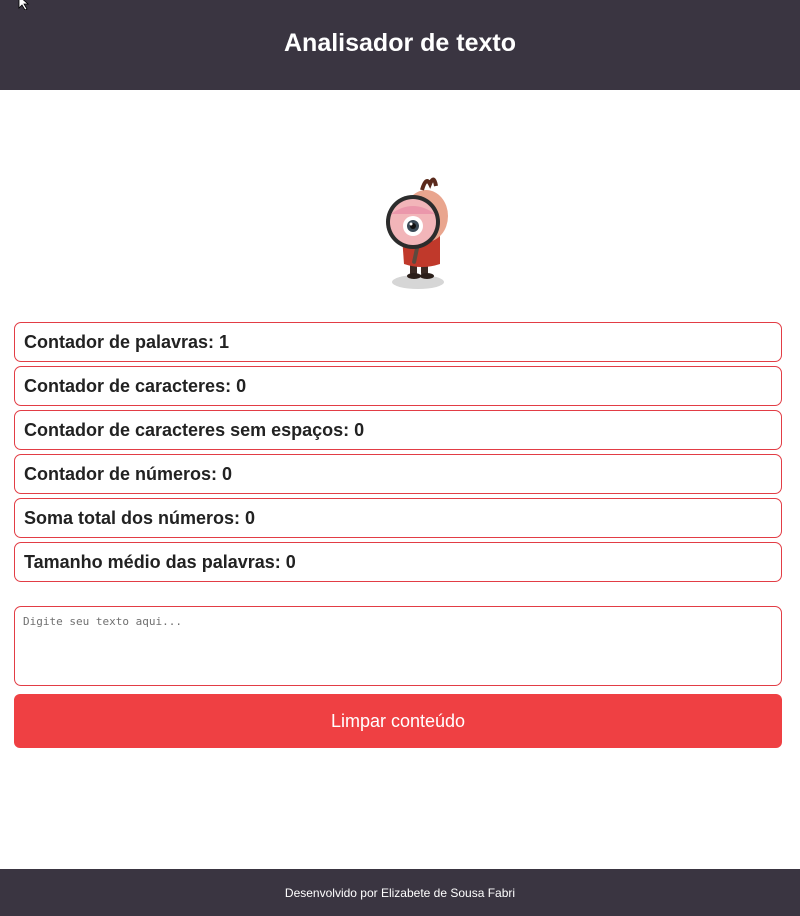 The width and height of the screenshot is (800, 916). What do you see at coordinates (224, 341) in the screenshot?
I see `stat-value: 1` at bounding box center [224, 341].